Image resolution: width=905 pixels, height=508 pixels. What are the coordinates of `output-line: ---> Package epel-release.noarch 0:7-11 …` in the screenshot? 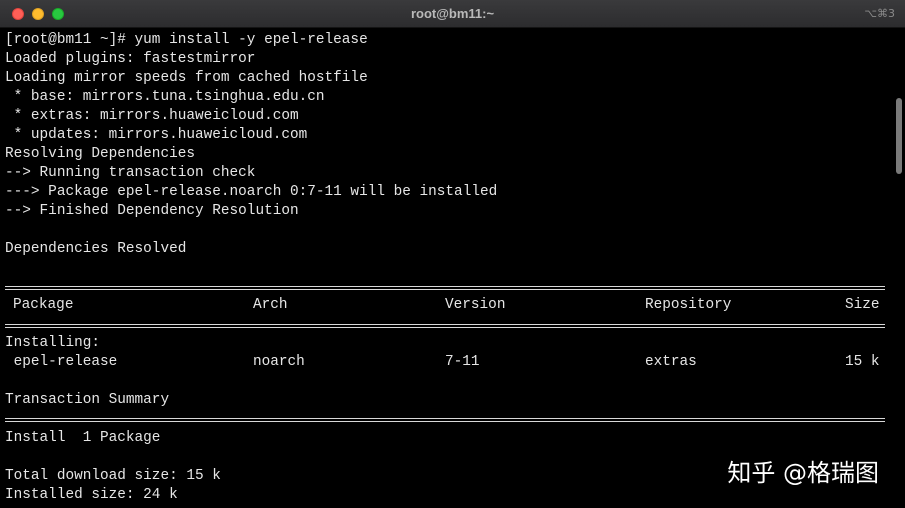 It's located at (251, 192).